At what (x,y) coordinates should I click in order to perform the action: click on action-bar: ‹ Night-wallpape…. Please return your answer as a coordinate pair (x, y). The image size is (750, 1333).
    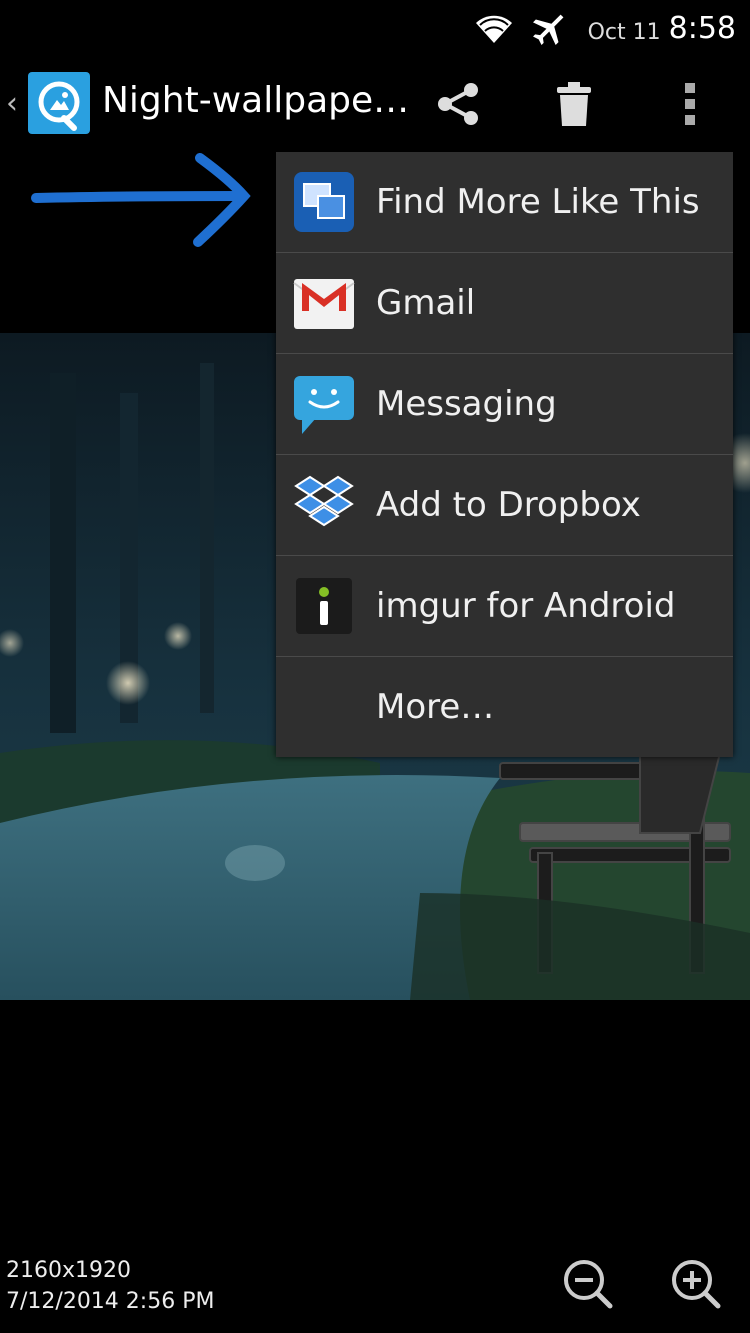
    Looking at the image, I should click on (375, 104).